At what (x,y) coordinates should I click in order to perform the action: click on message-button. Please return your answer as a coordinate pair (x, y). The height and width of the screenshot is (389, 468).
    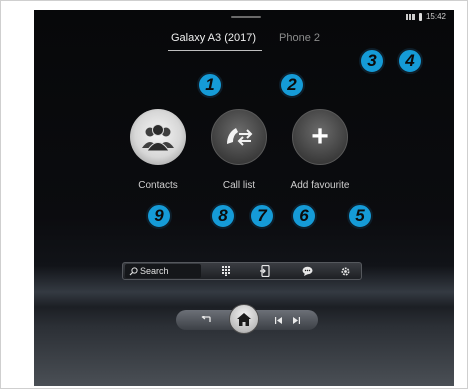
    Looking at the image, I should click on (307, 271).